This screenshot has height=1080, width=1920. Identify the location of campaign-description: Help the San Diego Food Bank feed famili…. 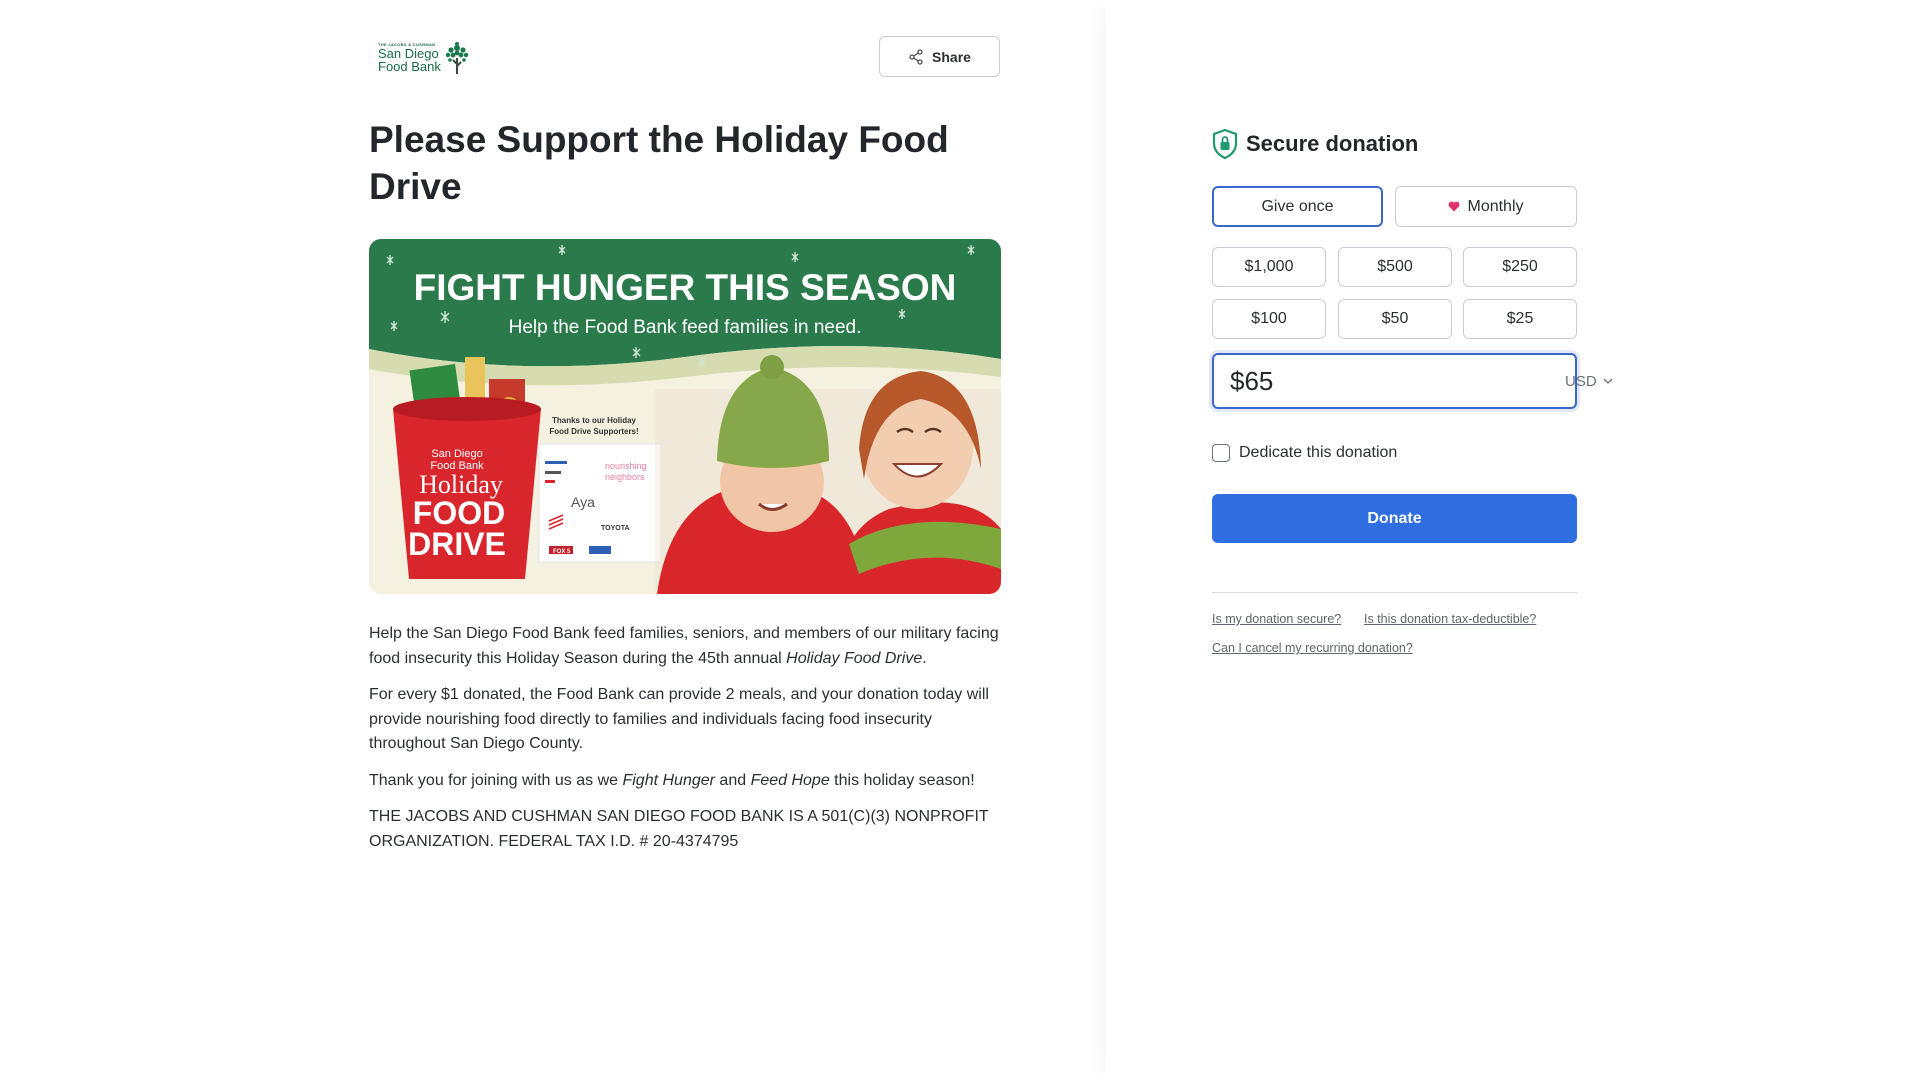
(689, 744).